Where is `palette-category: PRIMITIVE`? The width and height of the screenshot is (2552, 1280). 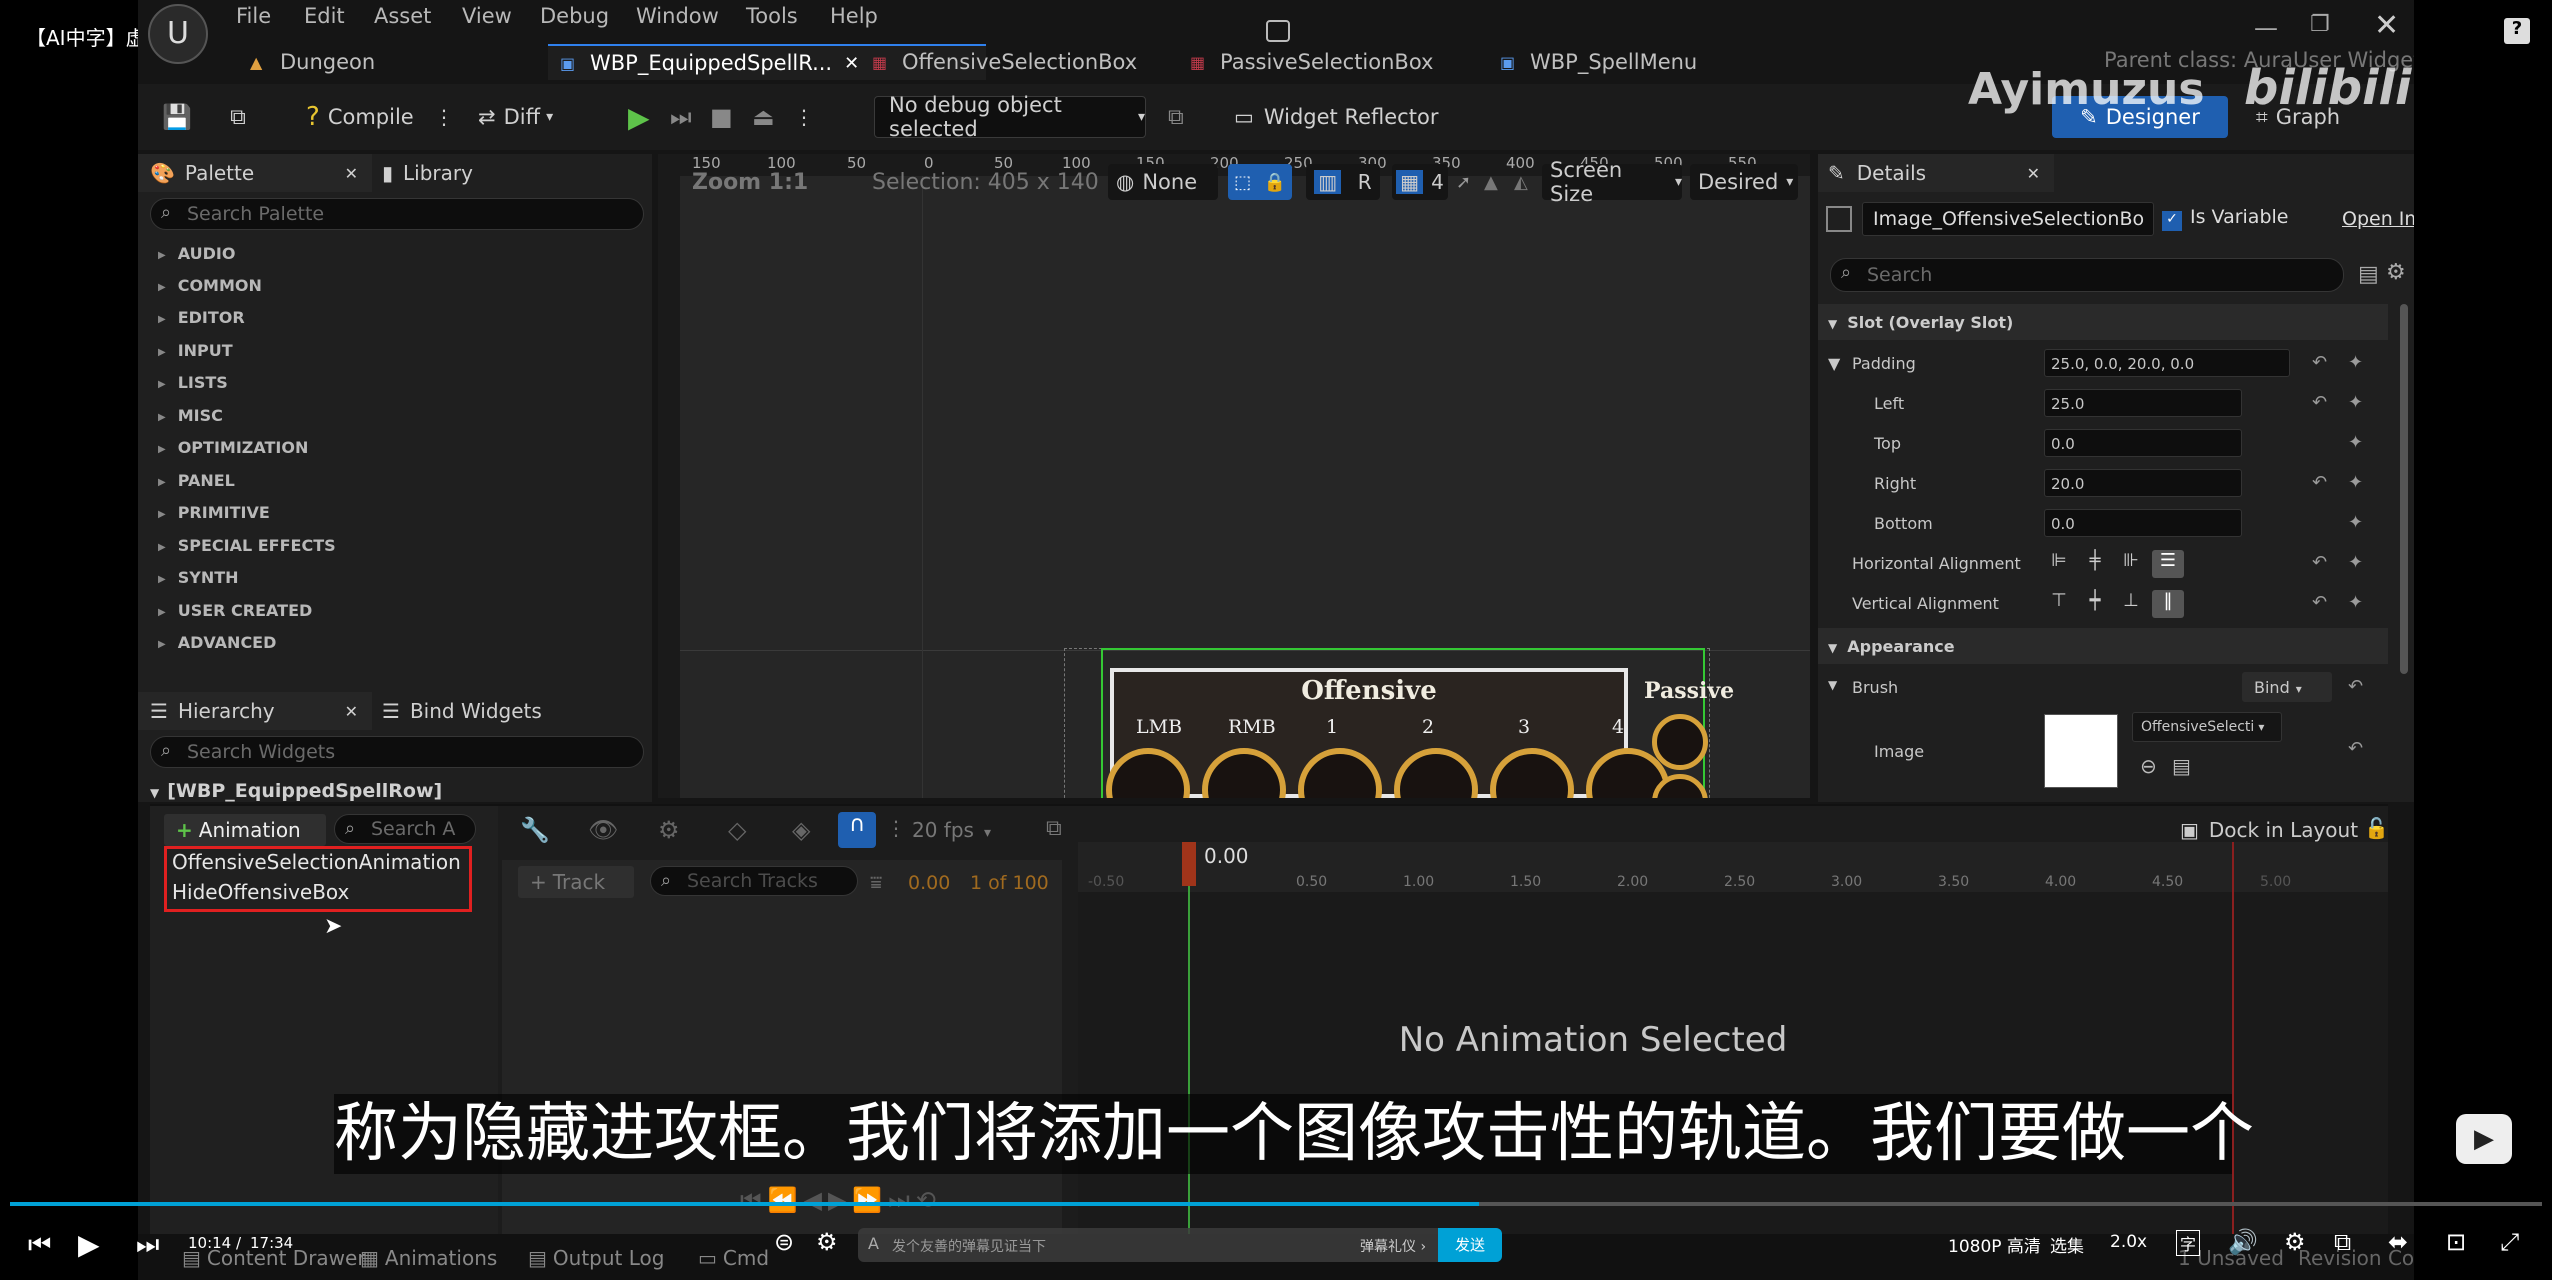 palette-category: PRIMITIVE is located at coordinates (214, 512).